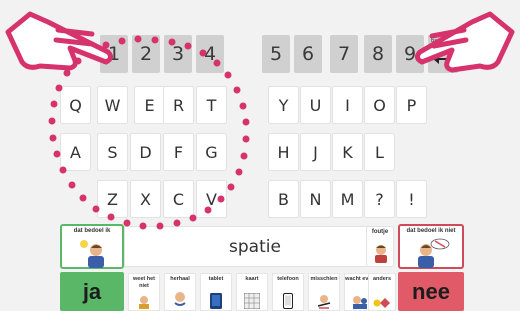  What do you see at coordinates (315, 152) in the screenshot?
I see `key-j: J` at bounding box center [315, 152].